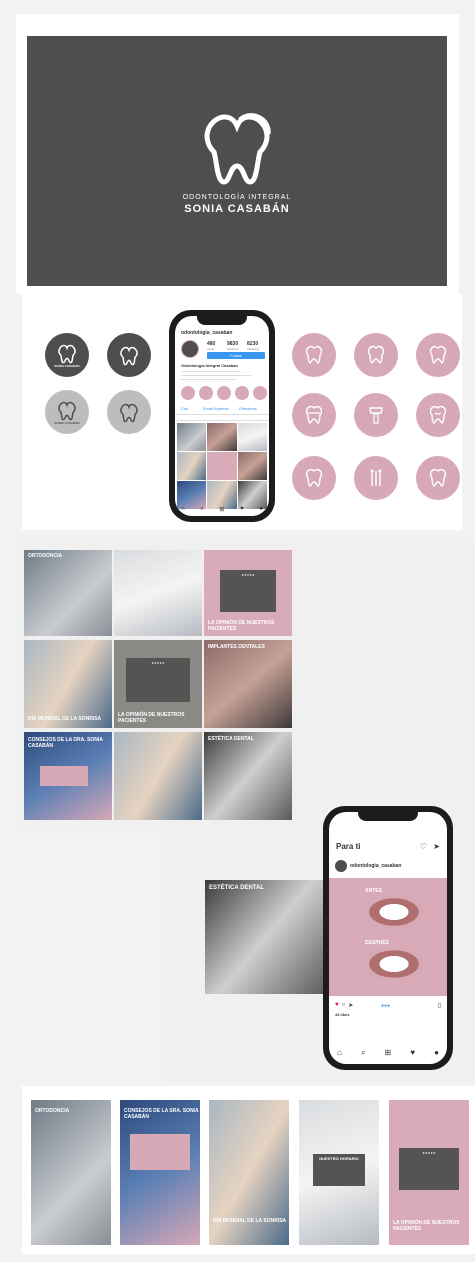 The height and width of the screenshot is (1262, 475). I want to click on feed-side-post: ESTÉTICA DENTAL, so click(266, 937).